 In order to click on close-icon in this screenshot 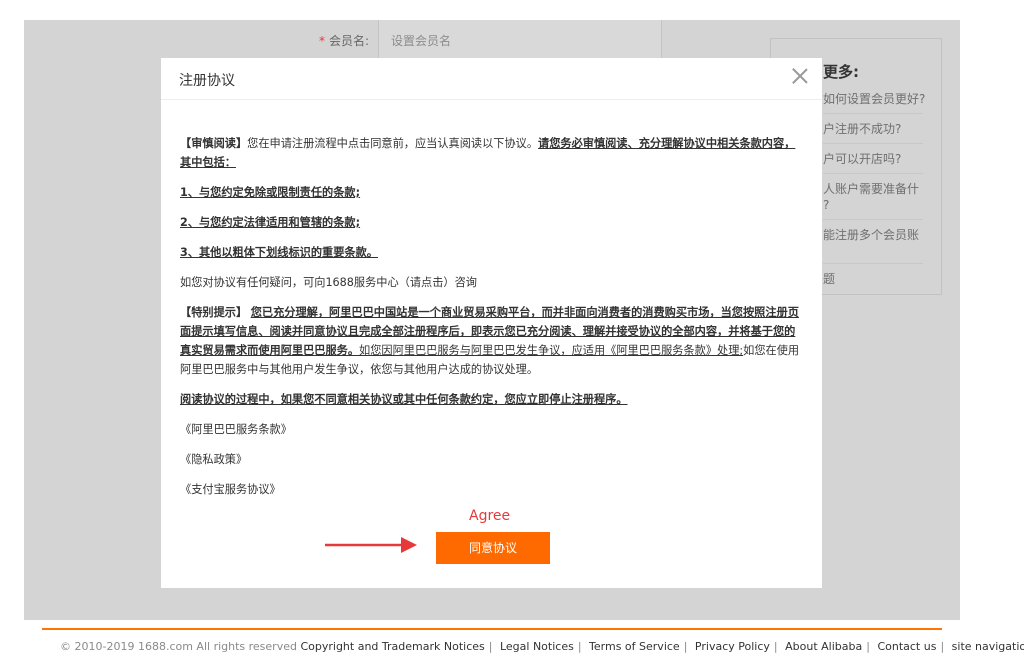, I will do `click(800, 76)`.